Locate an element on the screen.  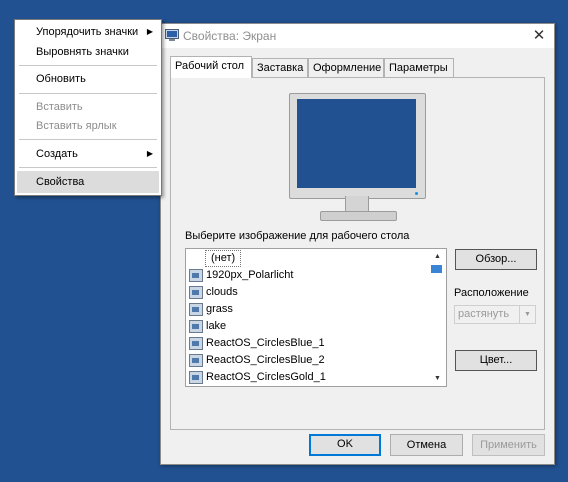
list-item-label: clouds is located at coordinates (222, 292).